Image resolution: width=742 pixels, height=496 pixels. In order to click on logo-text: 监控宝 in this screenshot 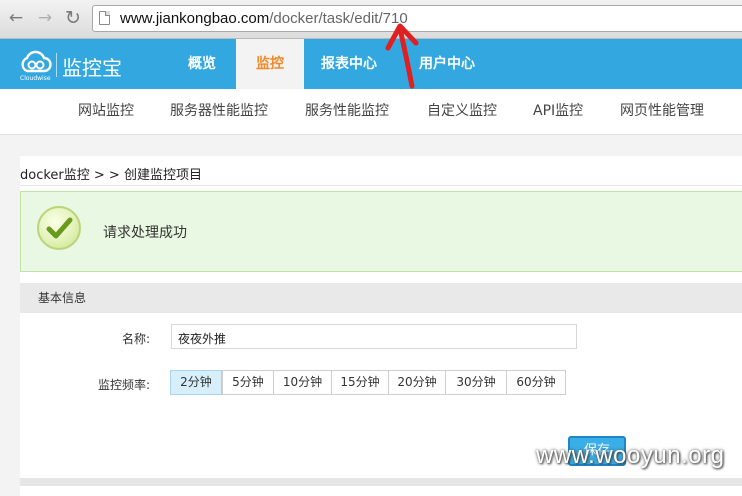, I will do `click(92, 68)`.